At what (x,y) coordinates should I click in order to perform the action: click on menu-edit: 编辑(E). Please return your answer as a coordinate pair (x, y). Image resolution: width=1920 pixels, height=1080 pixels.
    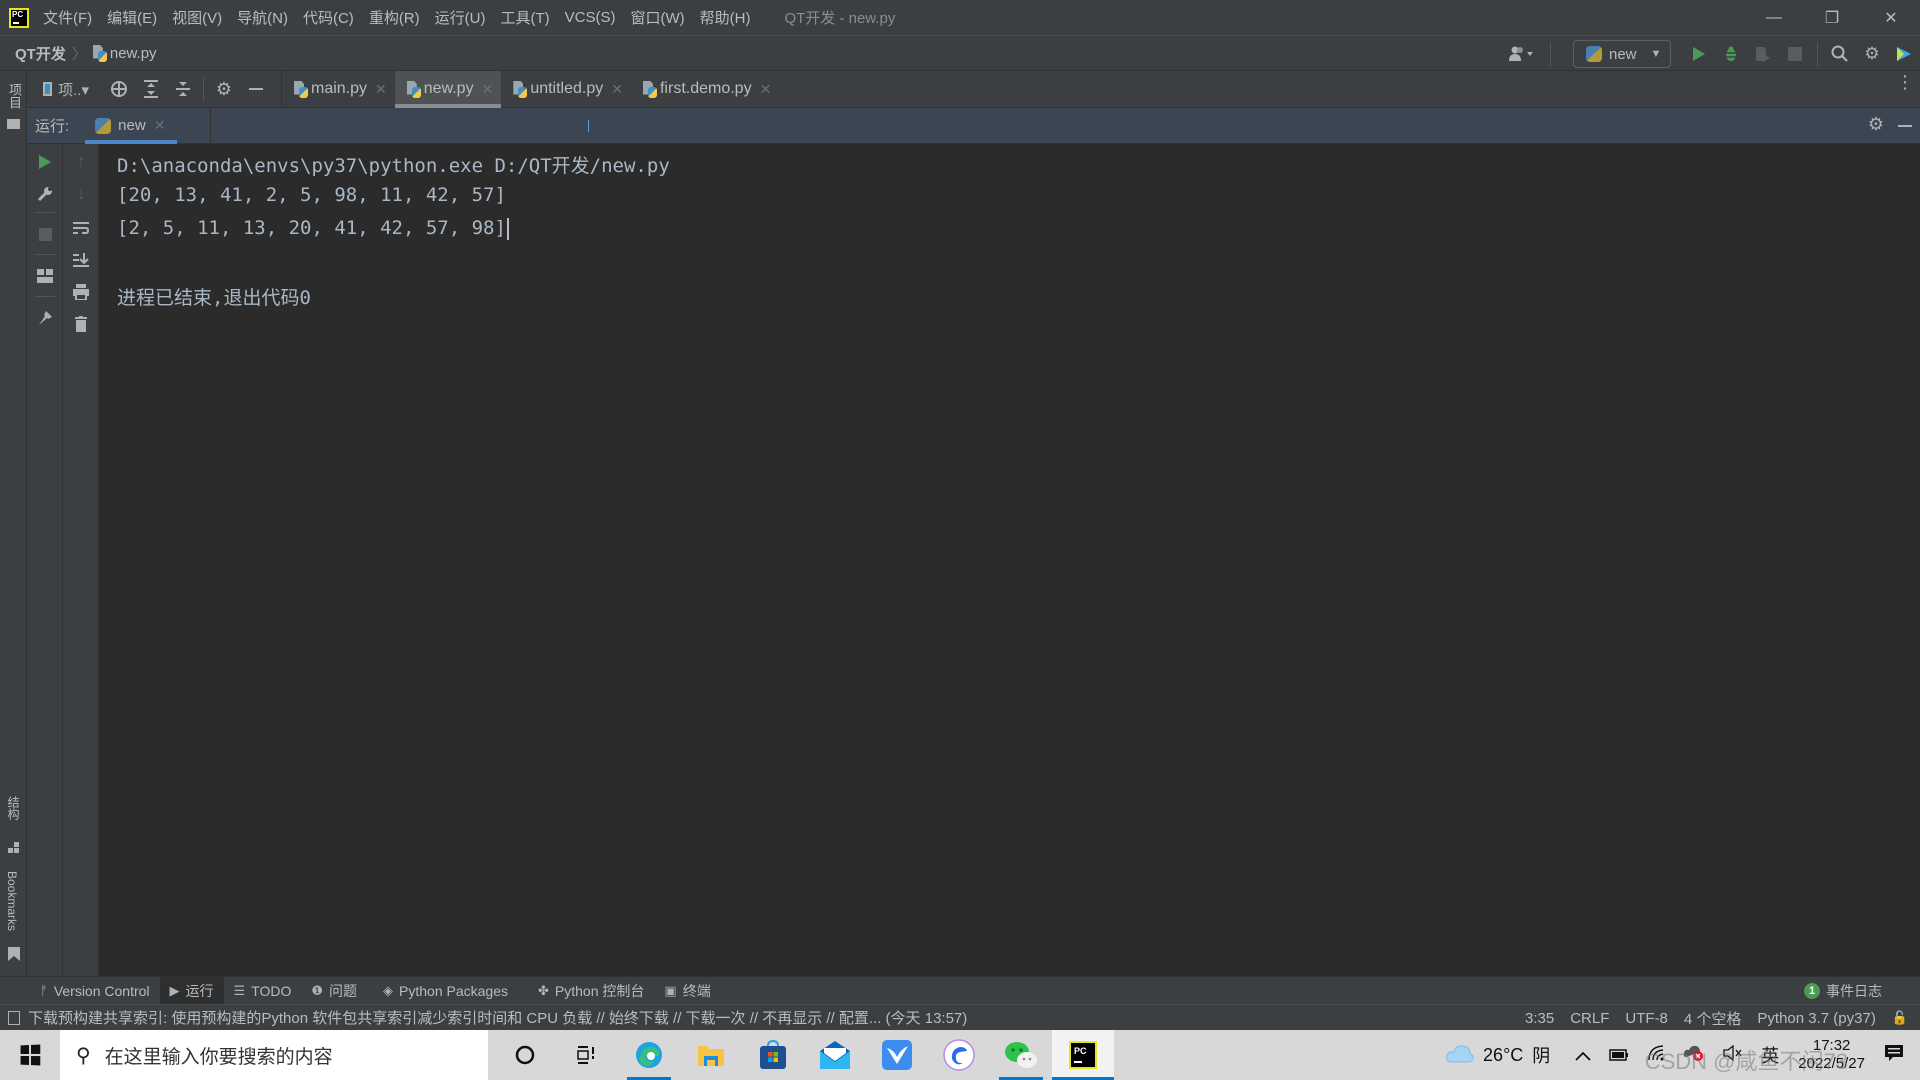
    Looking at the image, I should click on (132, 17).